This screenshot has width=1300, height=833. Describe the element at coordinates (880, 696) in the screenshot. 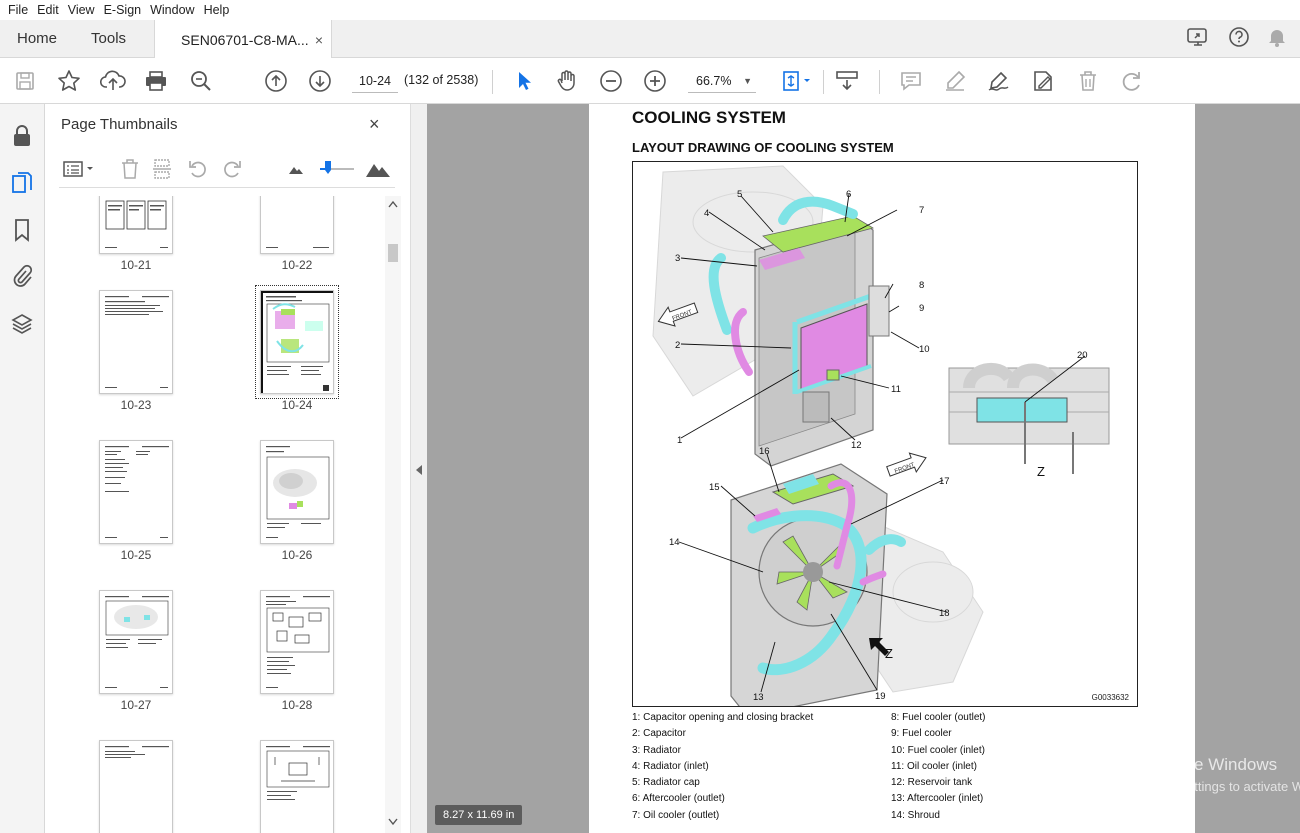

I see `callout-19: 19` at that location.